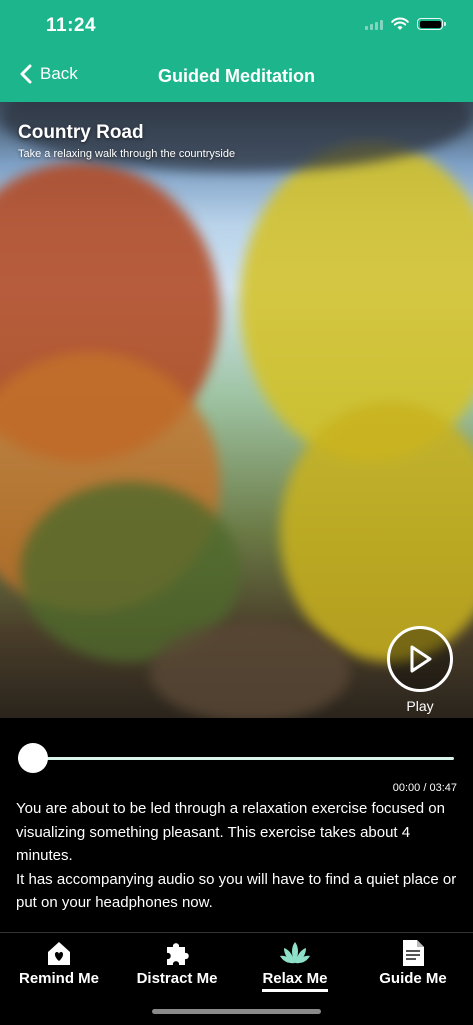  I want to click on play-button, so click(420, 659).